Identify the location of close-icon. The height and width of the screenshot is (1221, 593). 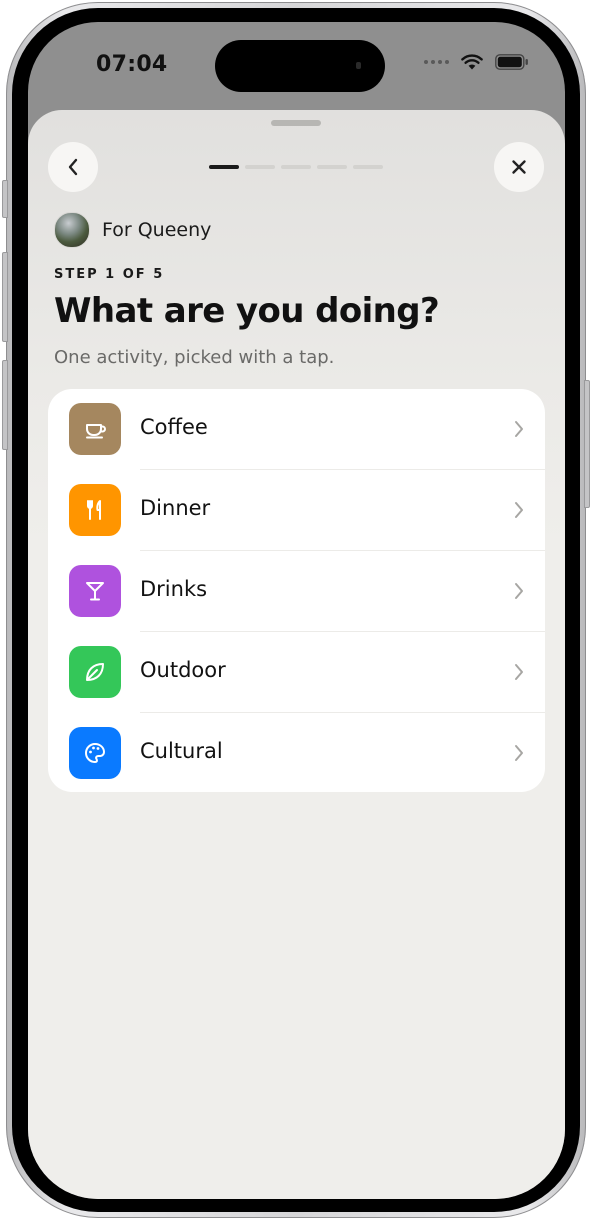
(519, 167).